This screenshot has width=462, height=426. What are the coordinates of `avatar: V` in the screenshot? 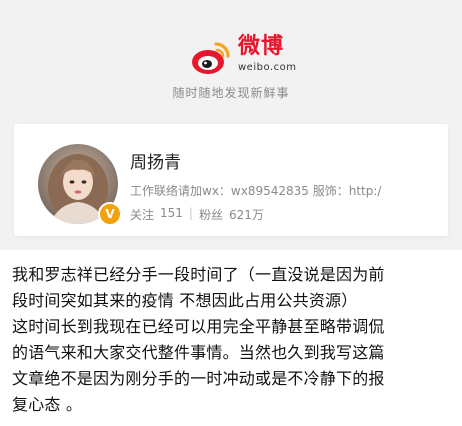 It's located at (80, 185).